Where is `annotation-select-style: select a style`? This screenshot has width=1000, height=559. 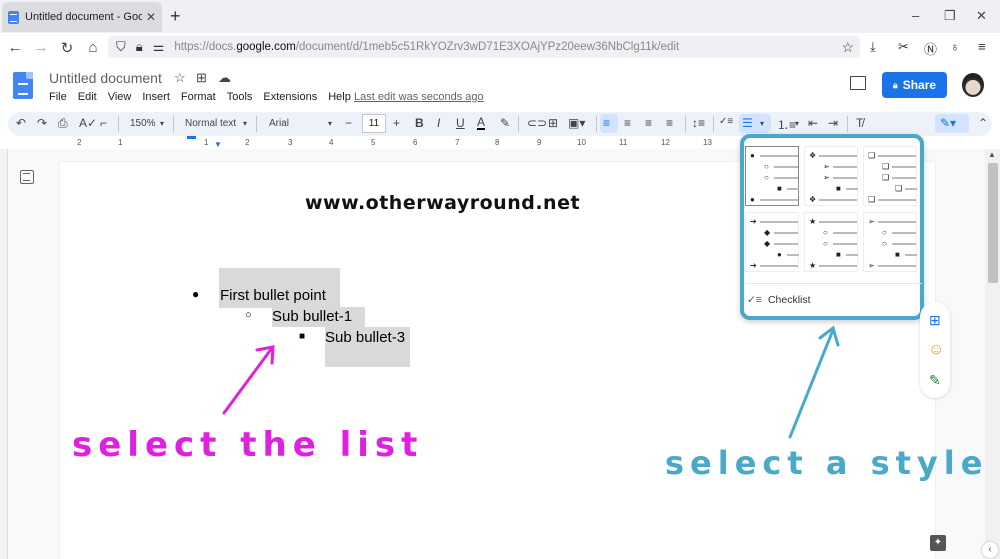 annotation-select-style: select a style is located at coordinates (827, 463).